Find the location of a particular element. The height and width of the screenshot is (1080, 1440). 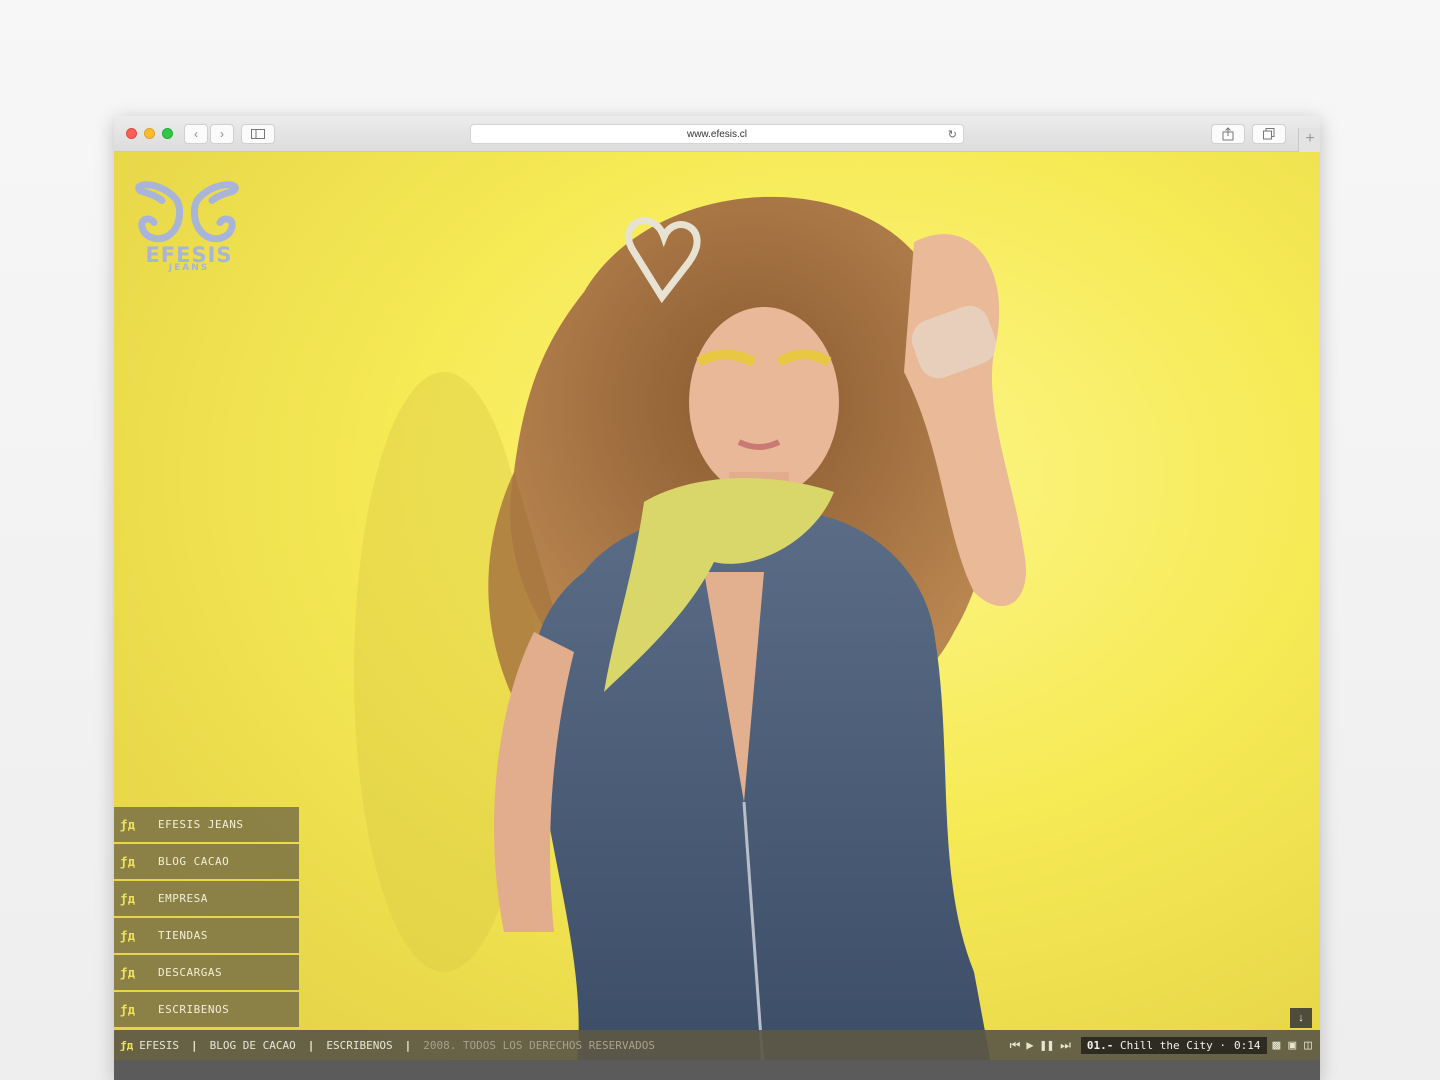

url-text: www.efesis.cl is located at coordinates (716, 134).